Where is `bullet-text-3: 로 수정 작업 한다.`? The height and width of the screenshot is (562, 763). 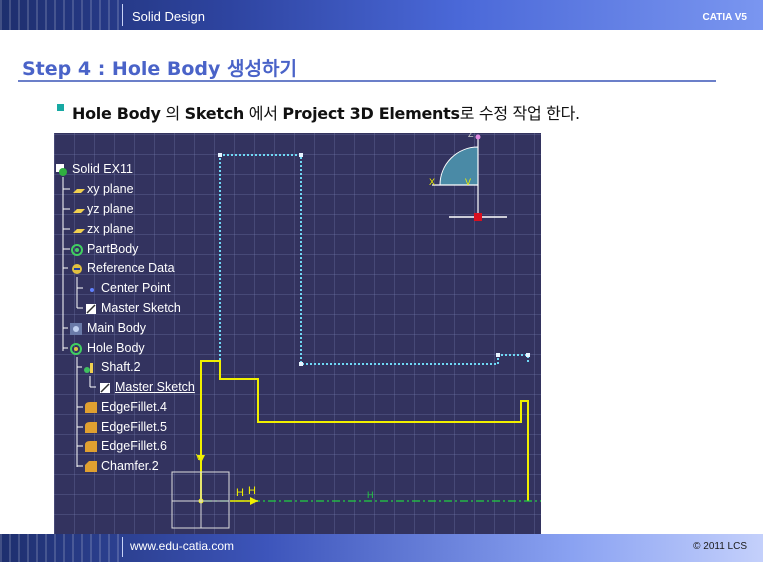
bullet-text-3: 로 수정 작업 한다. is located at coordinates (519, 113).